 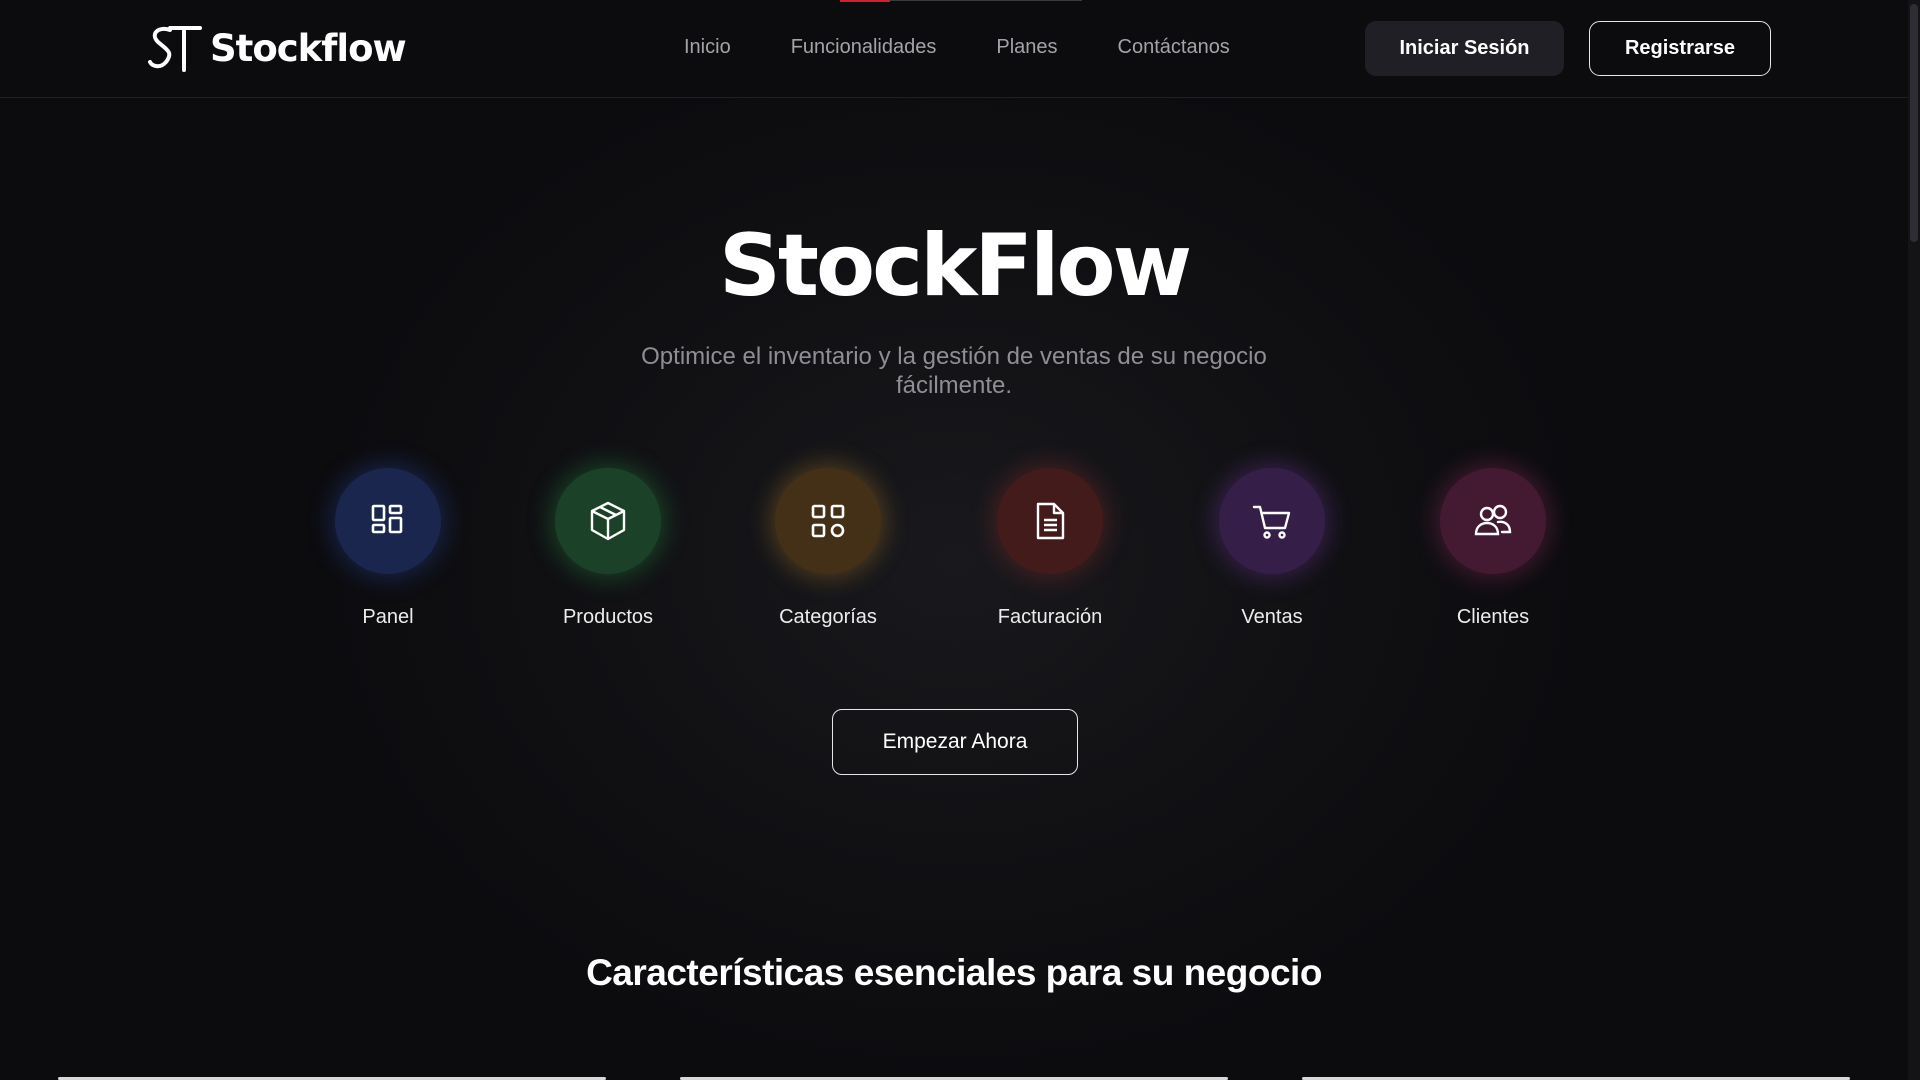 I want to click on feature-categorias: Categorías, so click(x=828, y=548).